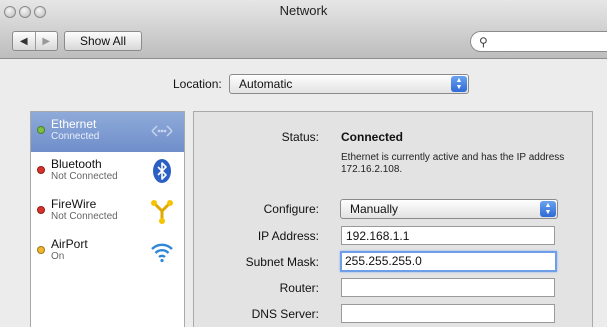  I want to click on dns-server-label: DNS Server:, so click(285, 314).